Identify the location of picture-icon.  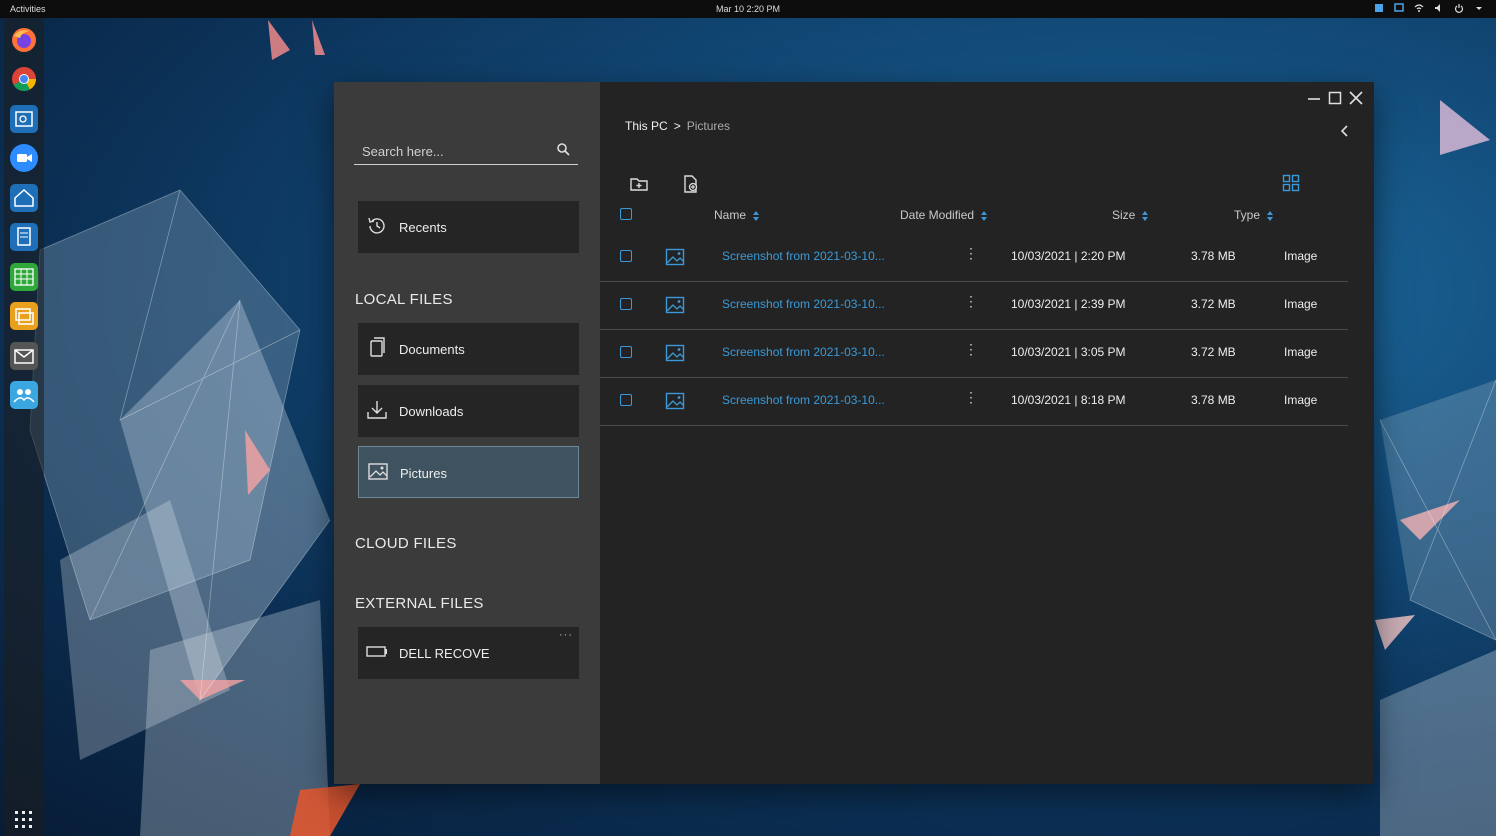
(378, 472).